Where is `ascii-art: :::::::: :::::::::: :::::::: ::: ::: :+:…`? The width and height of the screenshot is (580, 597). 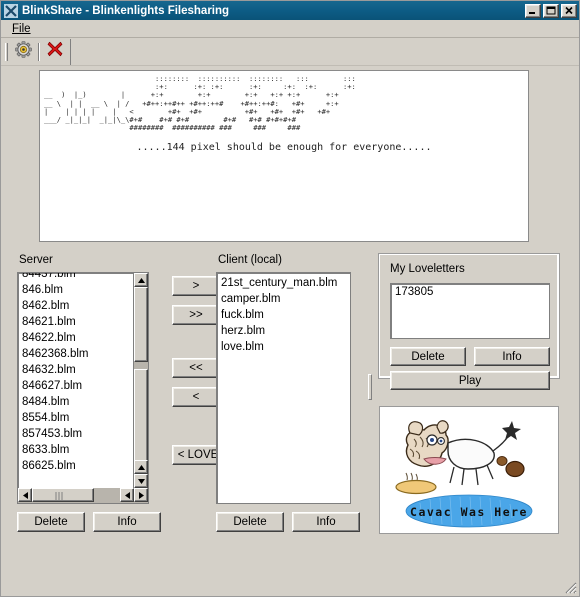 ascii-art: :::::::: :::::::::: :::::::: ::: ::: :+:… is located at coordinates (200, 103).